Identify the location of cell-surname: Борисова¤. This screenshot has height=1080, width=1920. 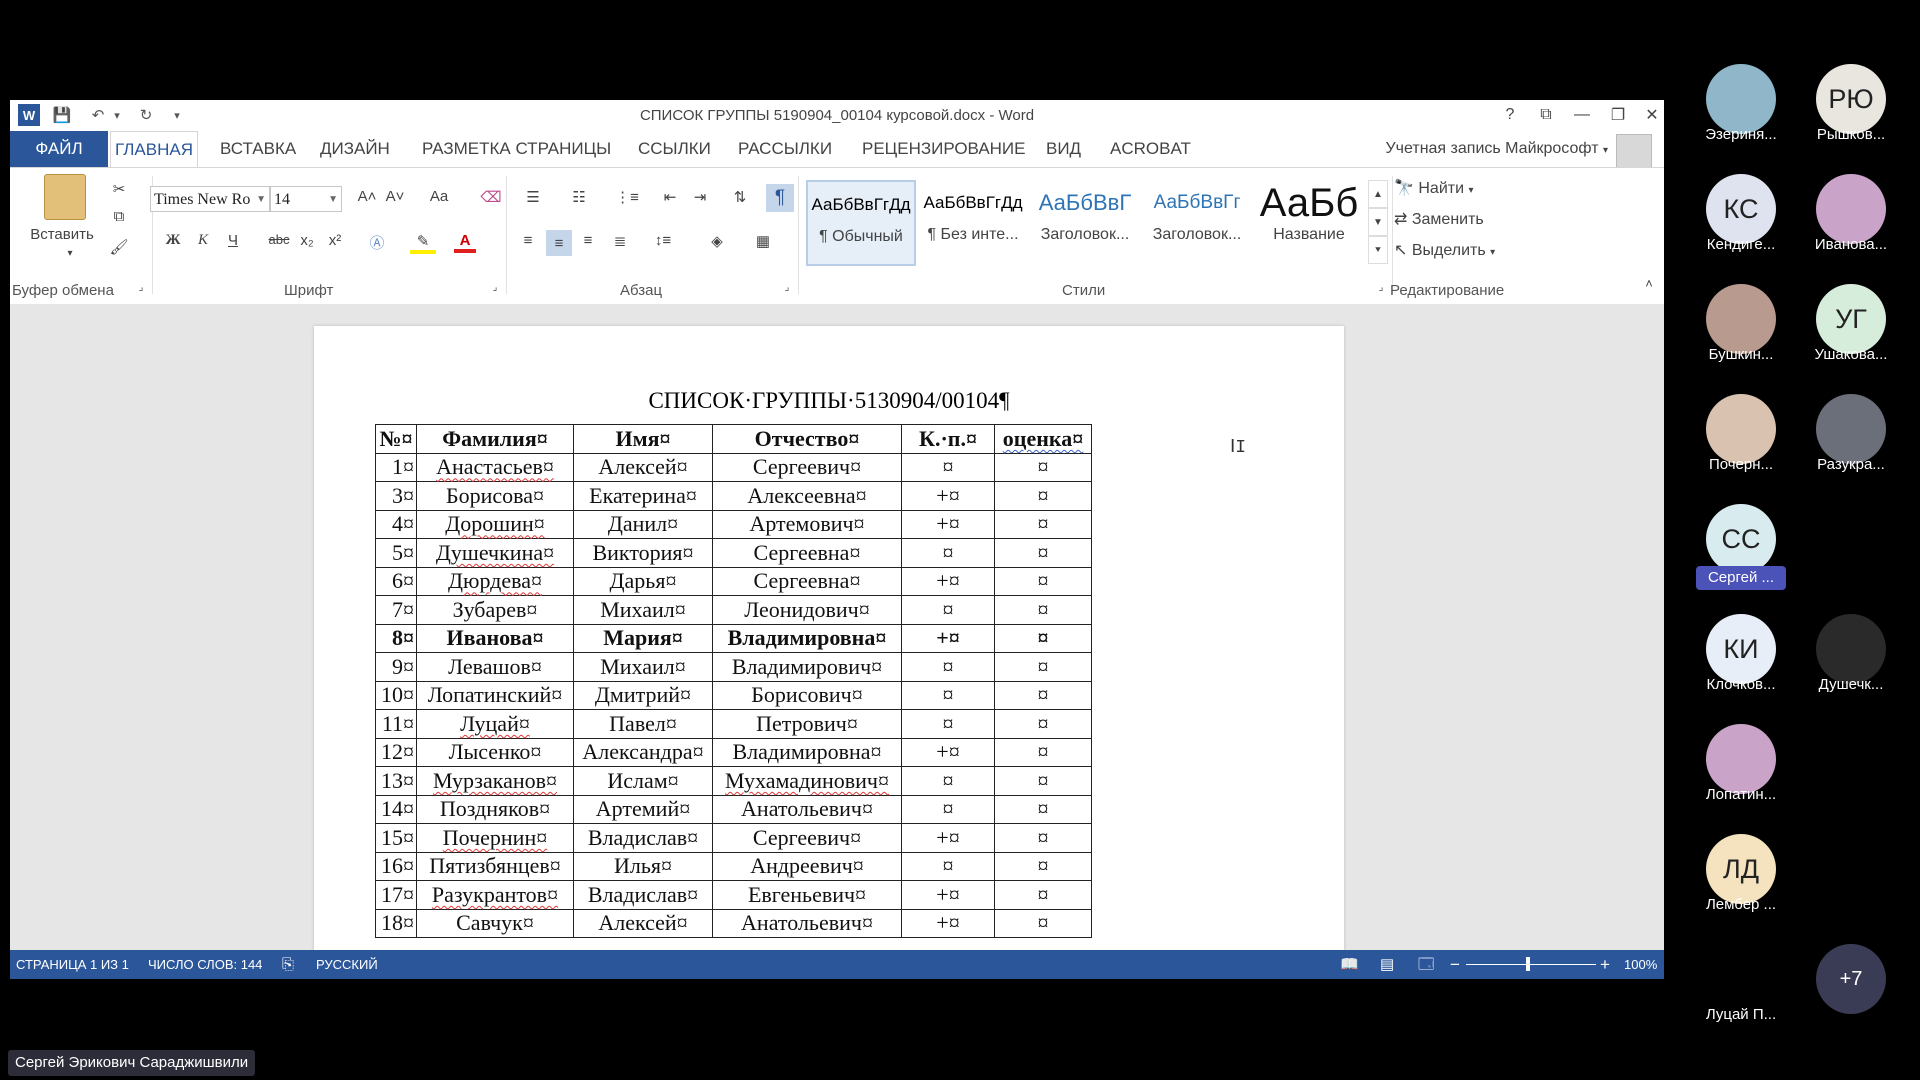
(495, 496).